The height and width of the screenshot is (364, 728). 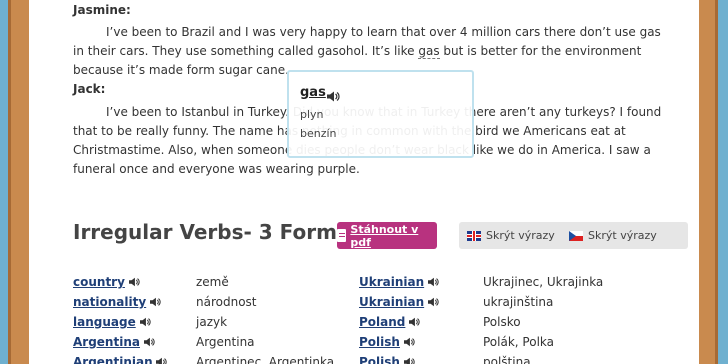 What do you see at coordinates (265, 359) in the screenshot?
I see `vocab-translation: Argentinec, Argentinka` at bounding box center [265, 359].